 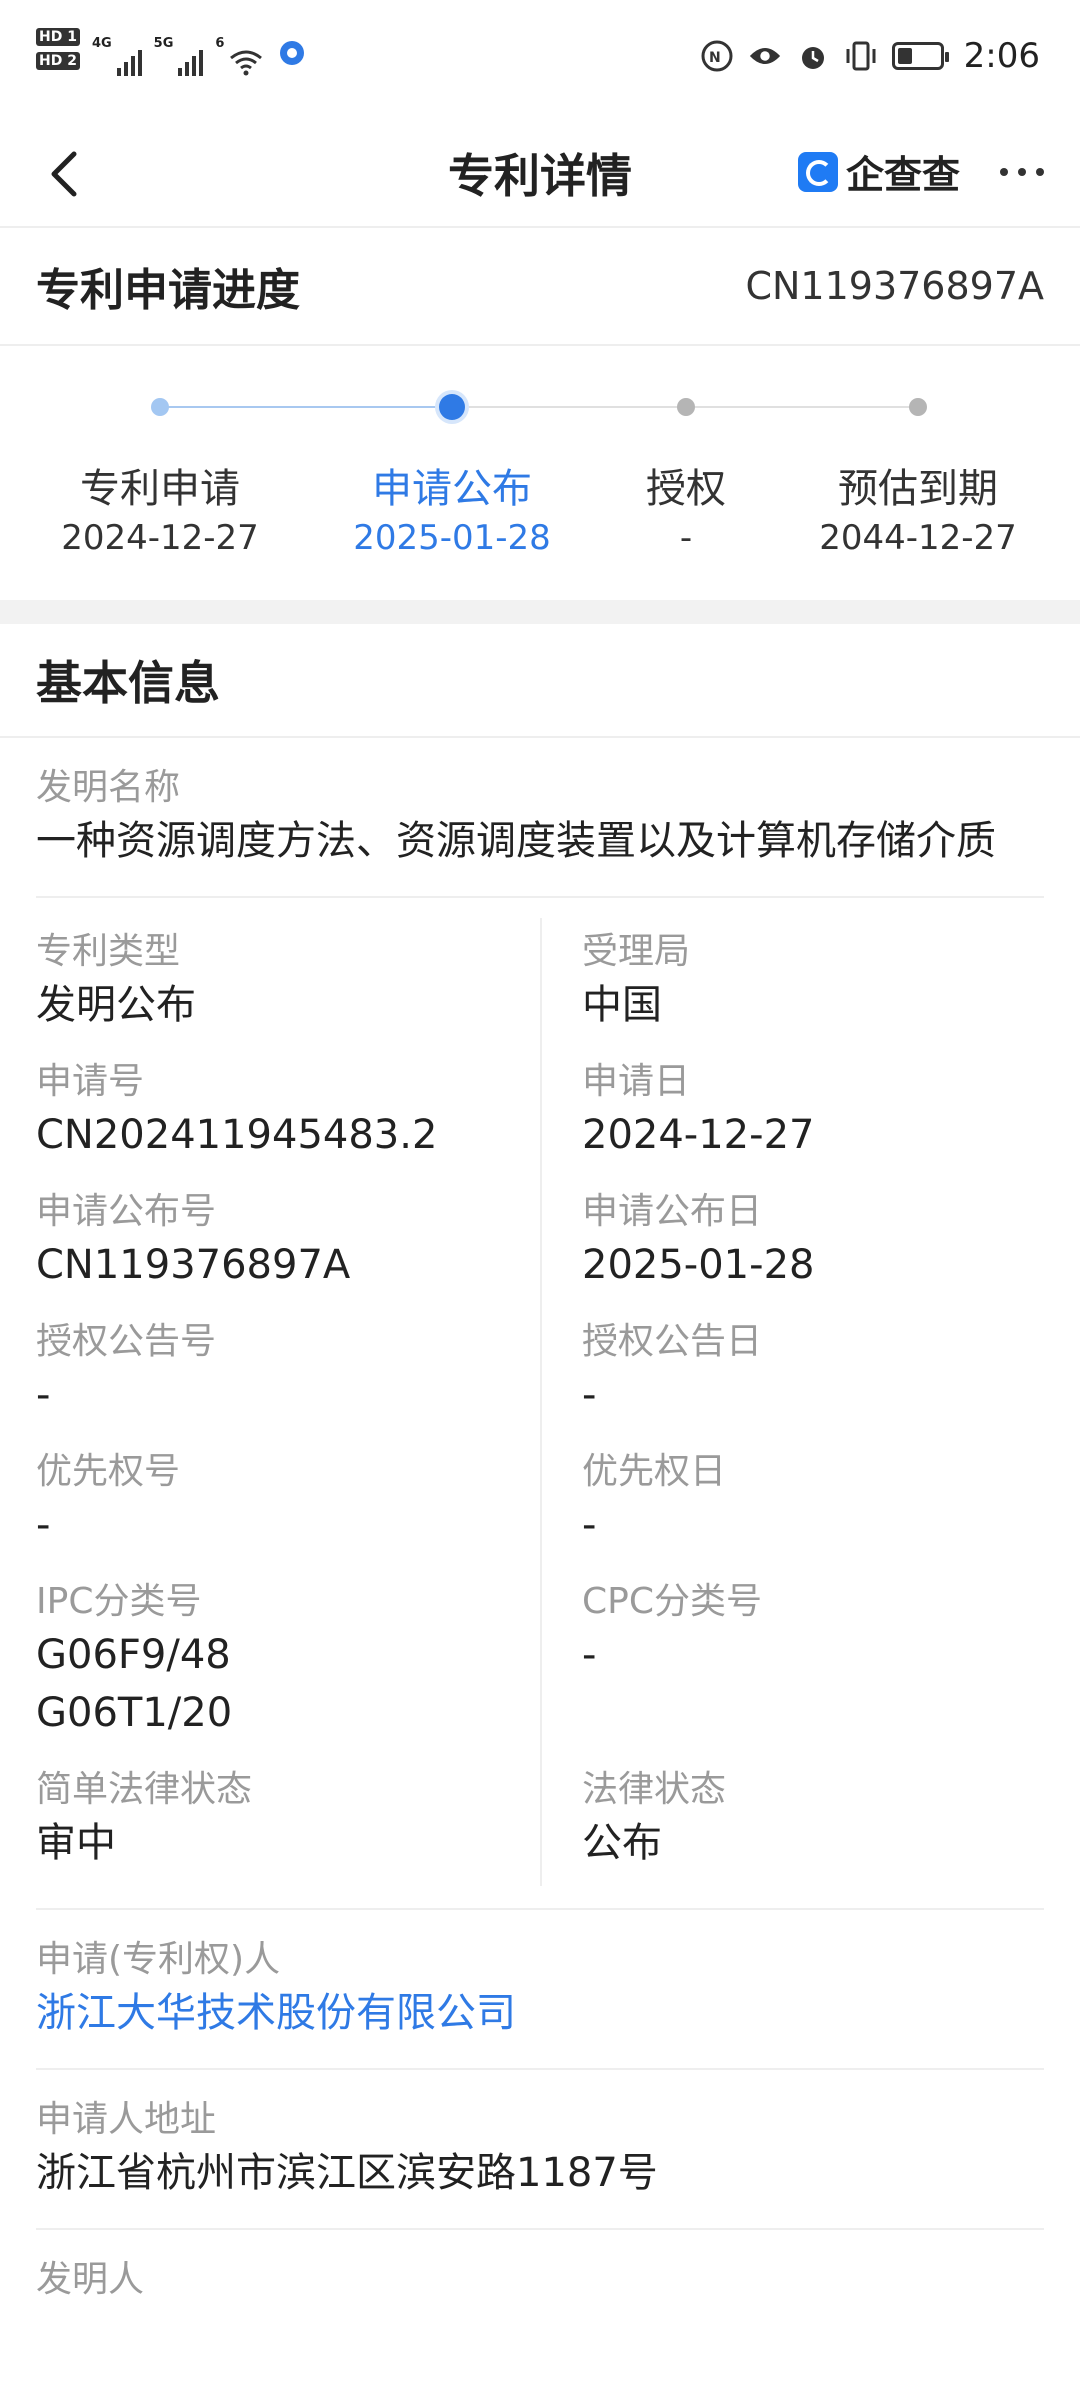 What do you see at coordinates (76, 1843) in the screenshot?
I see `field-value: 审中` at bounding box center [76, 1843].